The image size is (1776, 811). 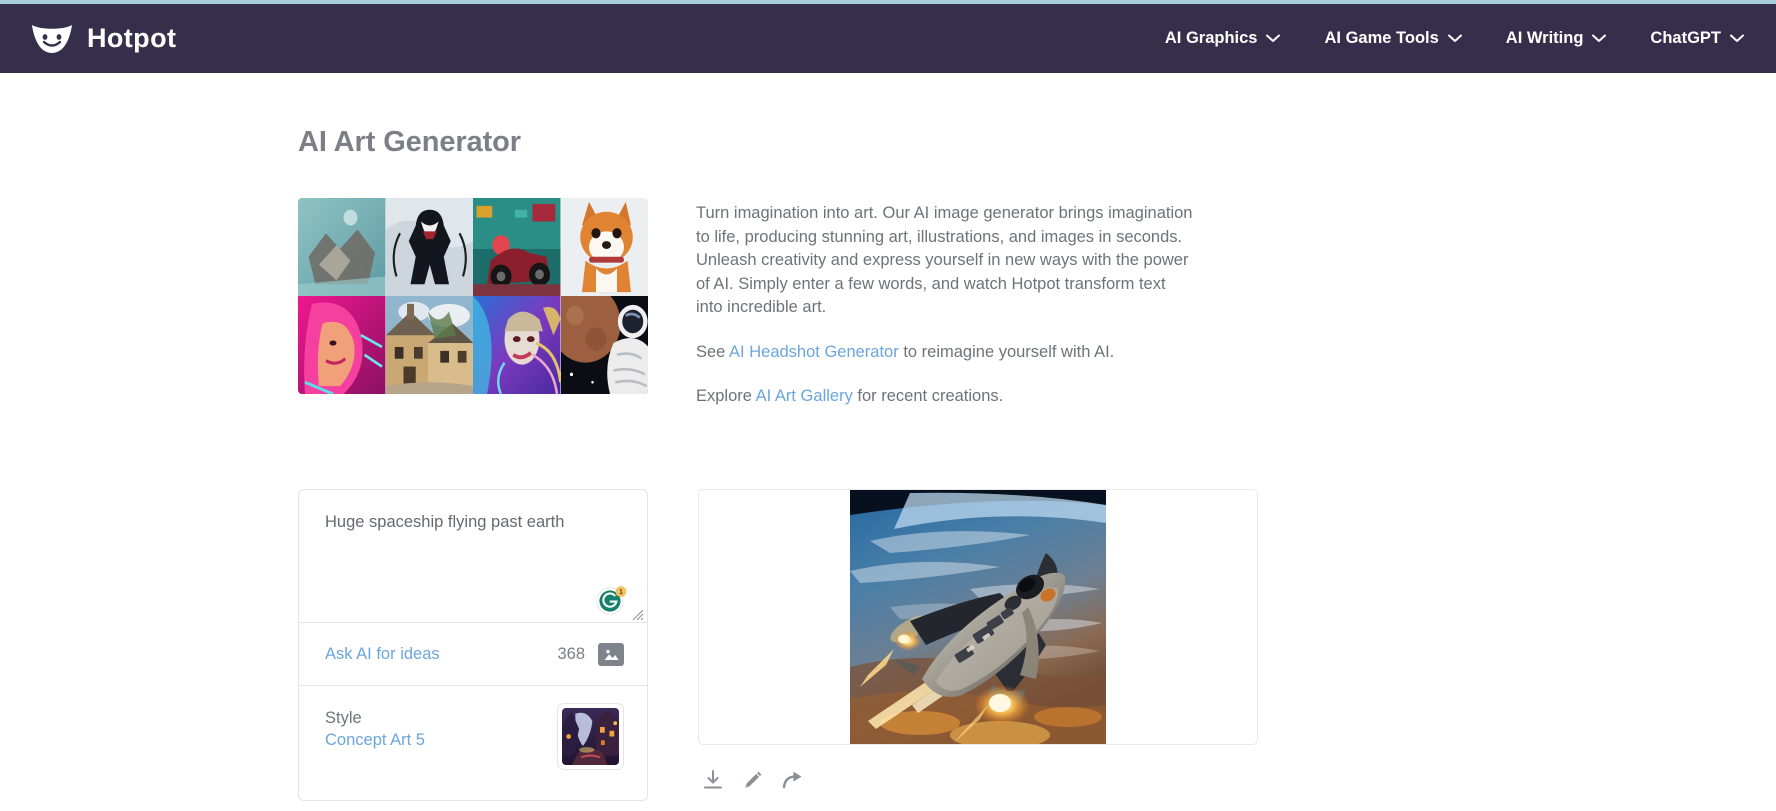 What do you see at coordinates (590, 654) in the screenshot?
I see `ideas-row-right: 368` at bounding box center [590, 654].